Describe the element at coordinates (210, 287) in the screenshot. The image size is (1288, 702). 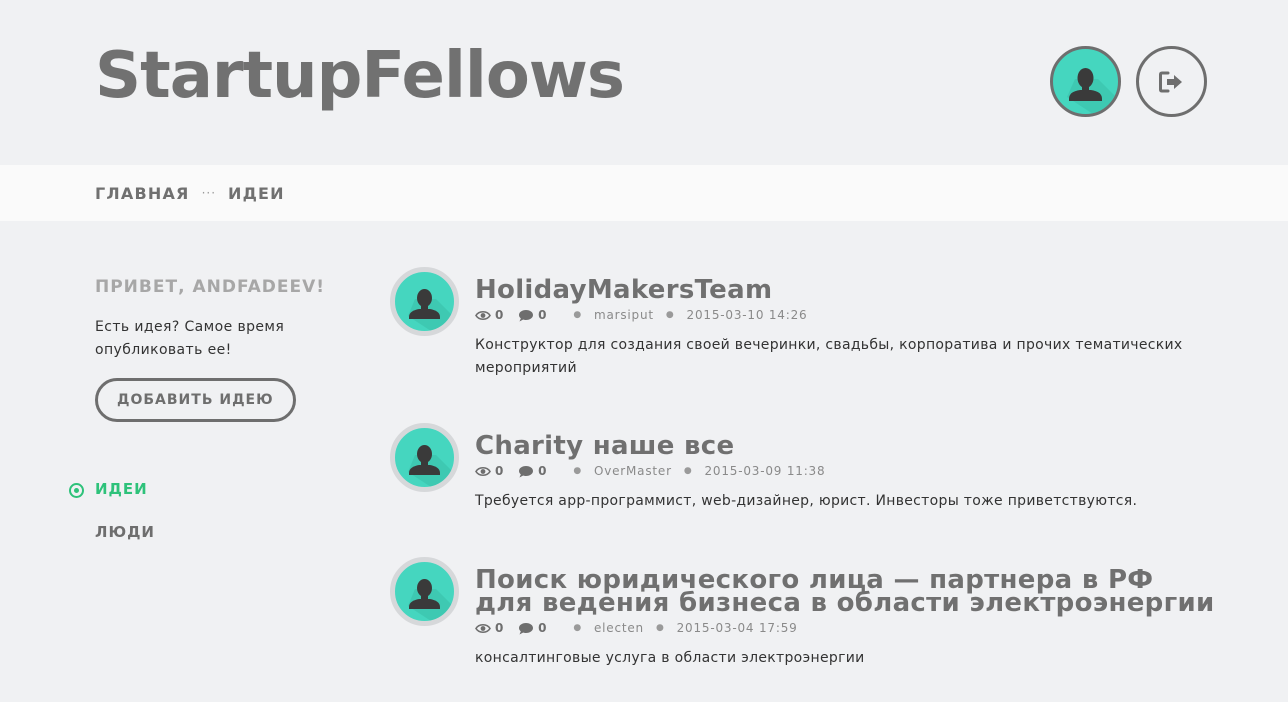
I see `greeting-text: ПРИВЕТ, ANDFADEEV!` at that location.